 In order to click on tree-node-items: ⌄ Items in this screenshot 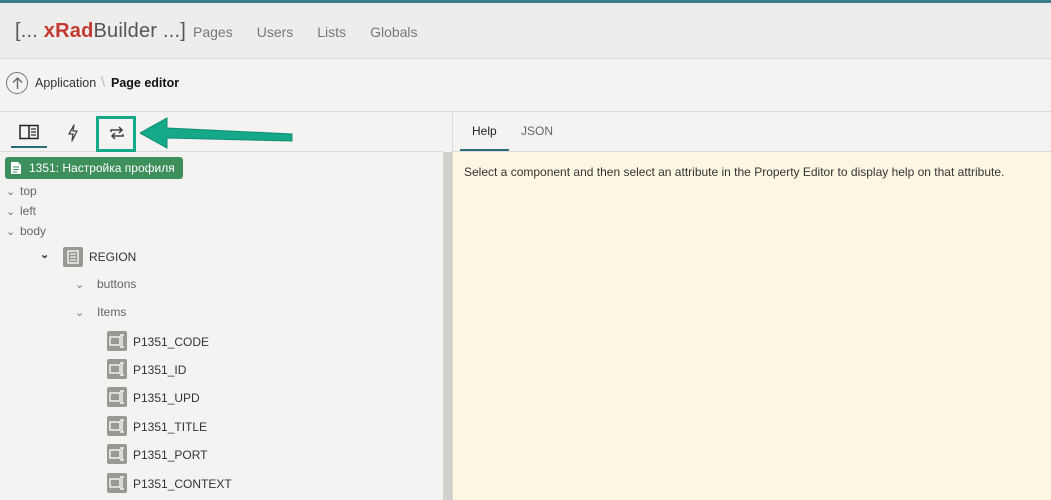, I will do `click(100, 312)`.